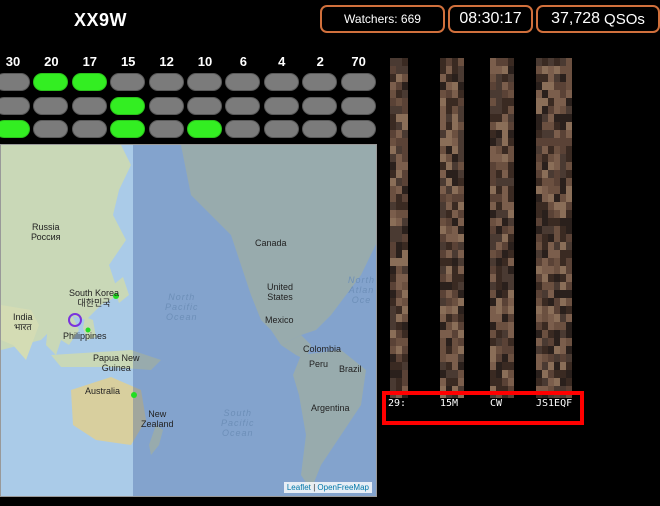 The height and width of the screenshot is (506, 660). Describe the element at coordinates (182, 307) in the screenshot. I see `label-north-pacific: North Pacific Ocean` at that location.